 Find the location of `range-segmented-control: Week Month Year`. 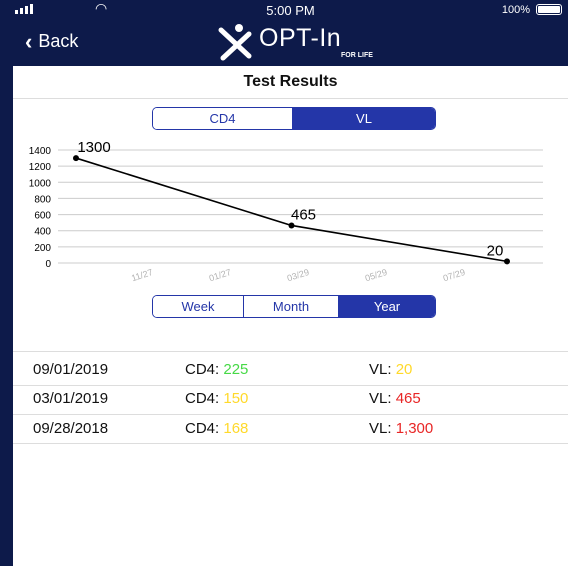

range-segmented-control: Week Month Year is located at coordinates (294, 306).